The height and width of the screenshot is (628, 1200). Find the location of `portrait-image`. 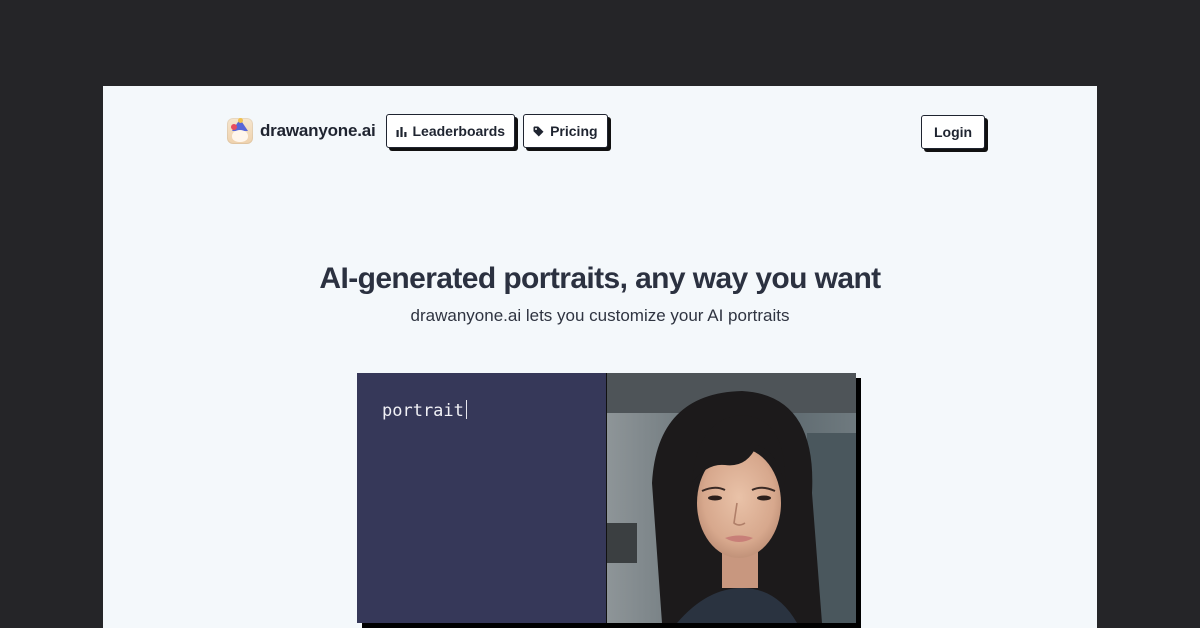

portrait-image is located at coordinates (731, 498).